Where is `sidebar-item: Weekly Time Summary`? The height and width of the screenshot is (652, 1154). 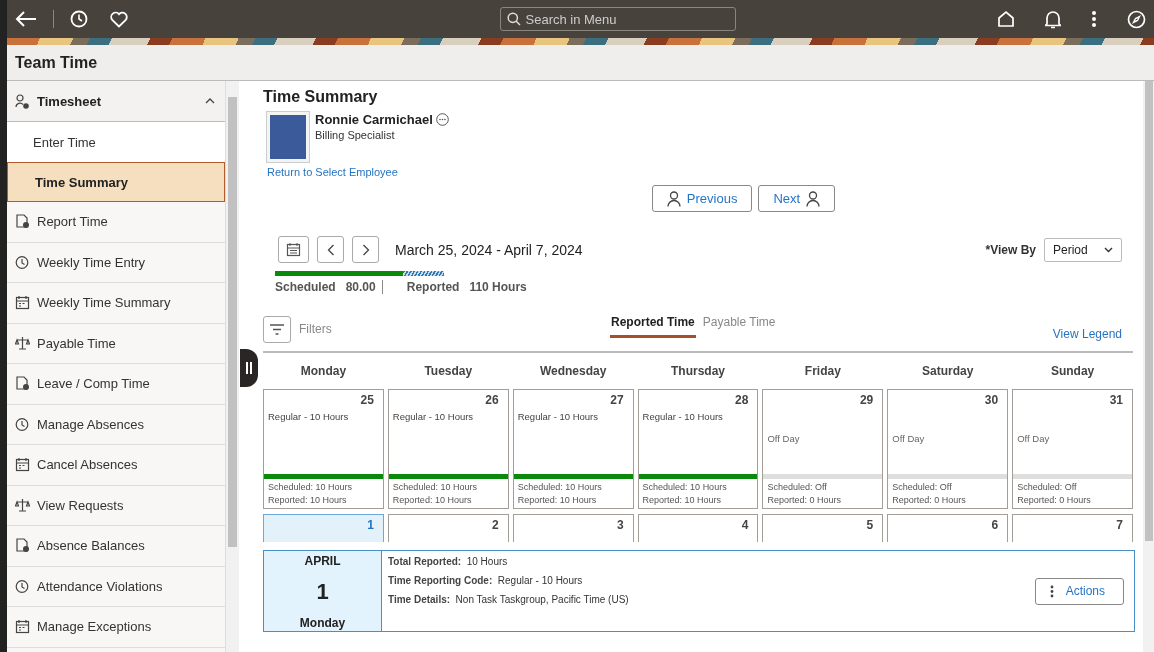 sidebar-item: Weekly Time Summary is located at coordinates (116, 303).